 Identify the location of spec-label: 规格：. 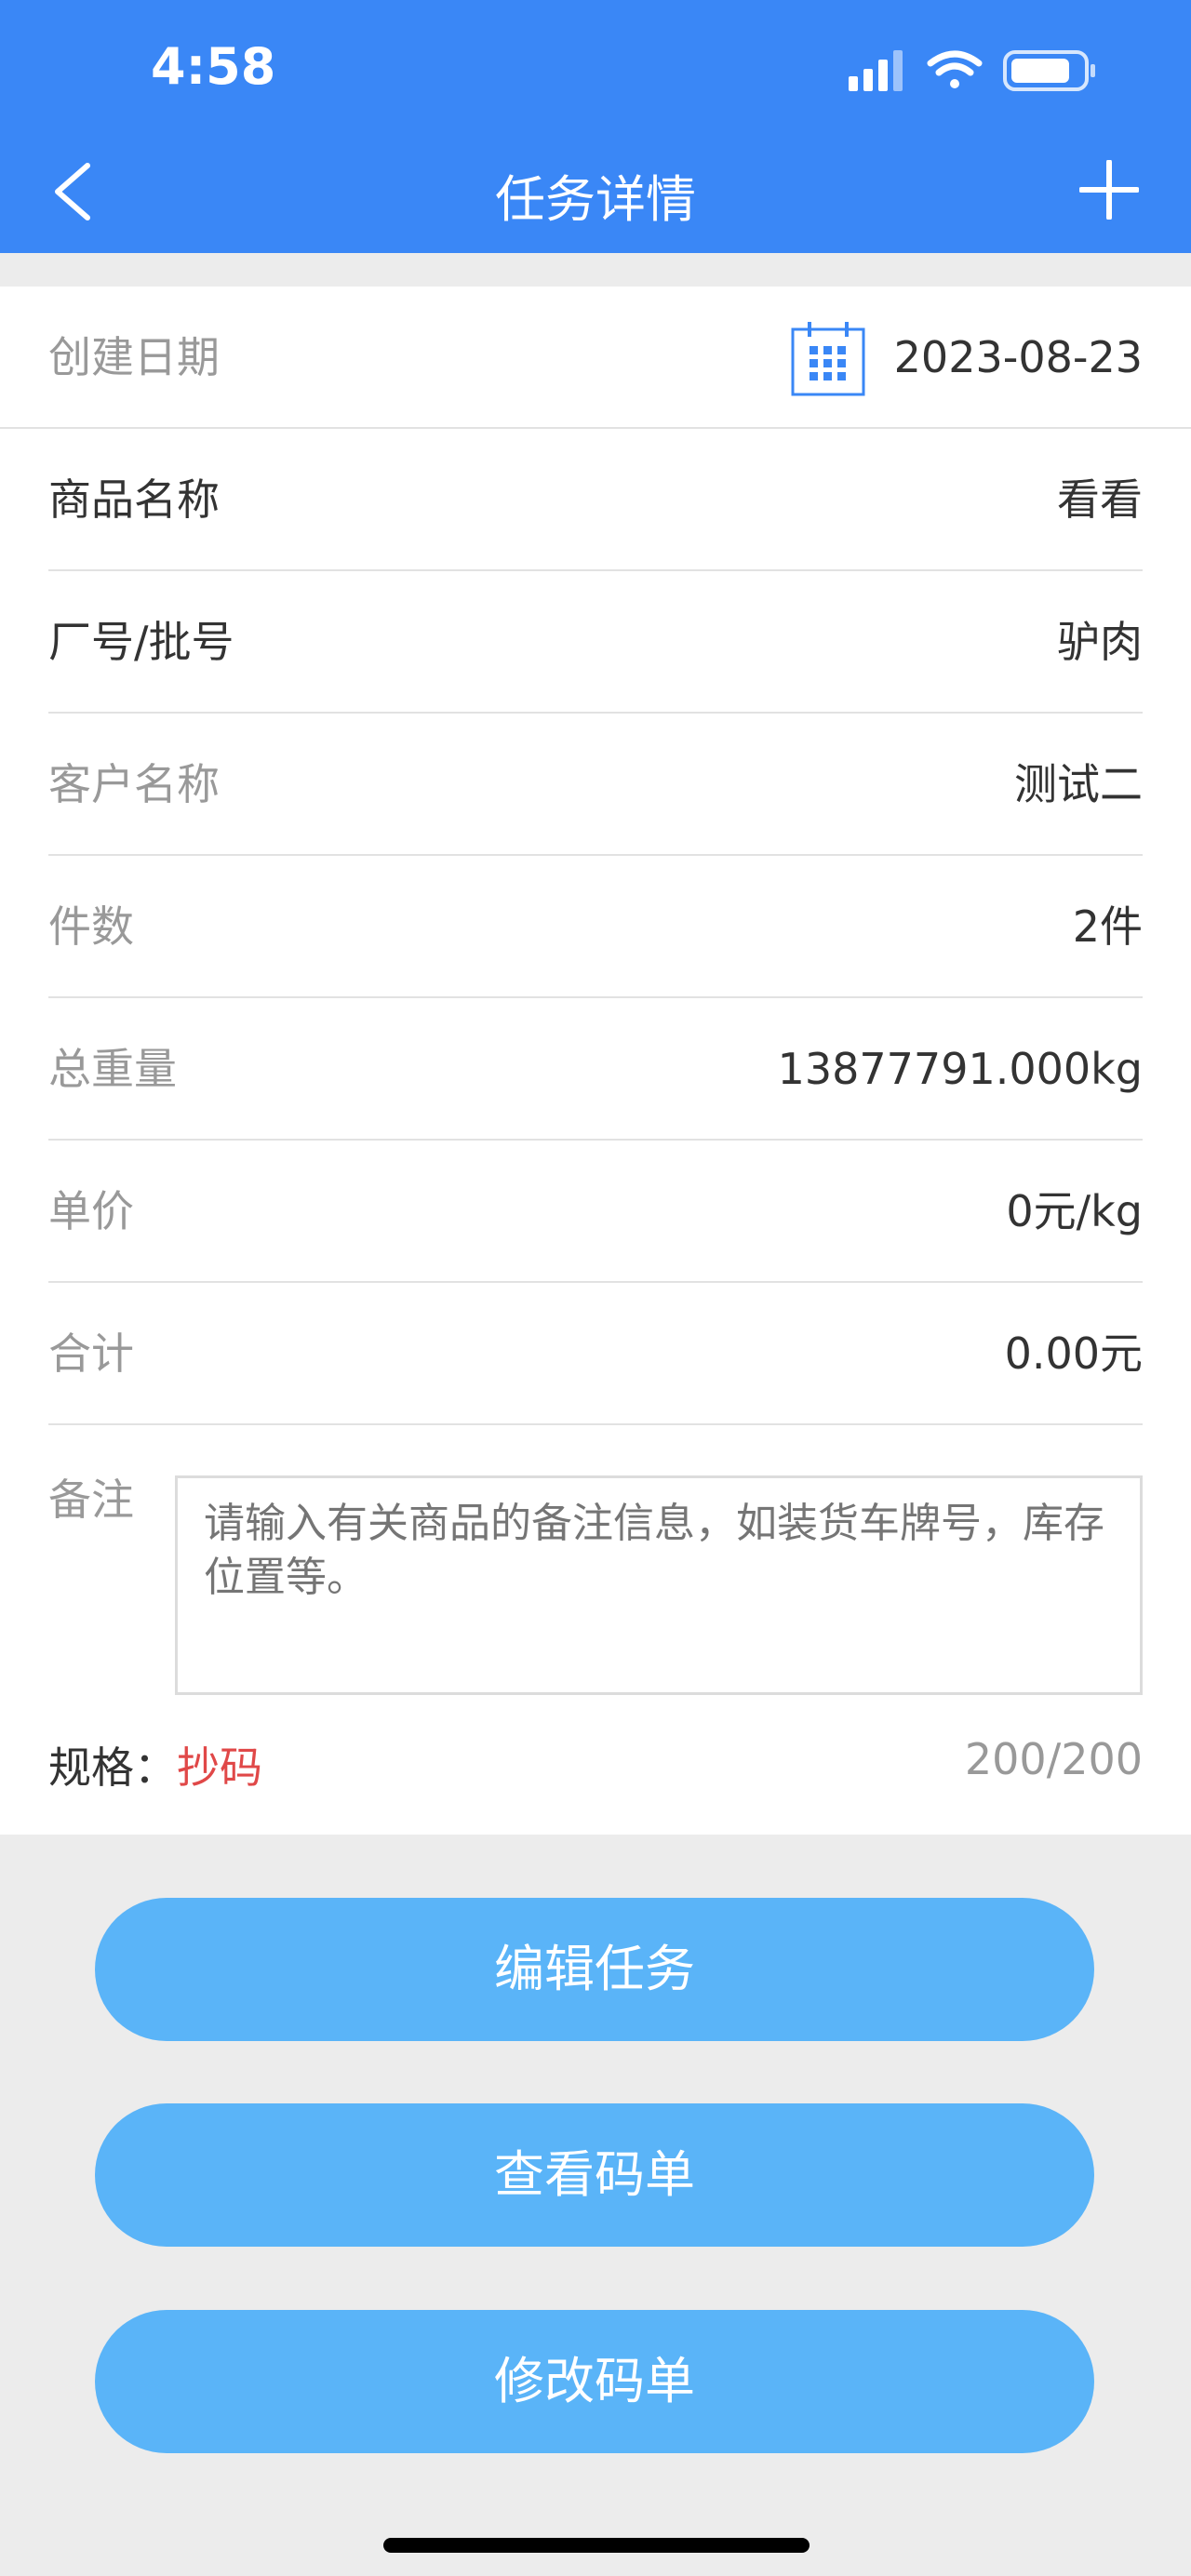
(112, 1767).